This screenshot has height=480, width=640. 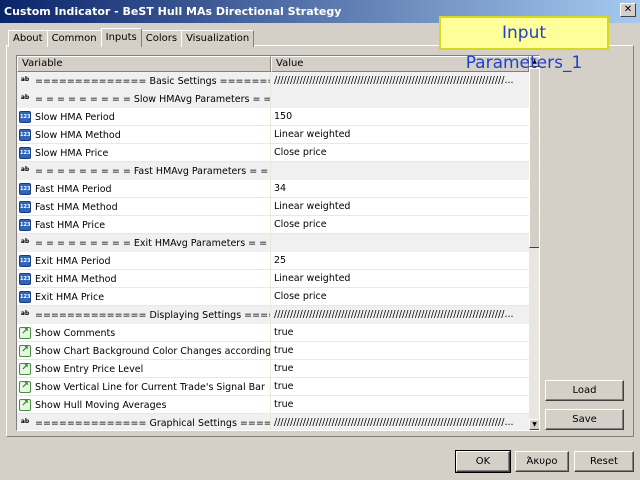 I want to click on cancel-button: Άκυρο, so click(x=542, y=461).